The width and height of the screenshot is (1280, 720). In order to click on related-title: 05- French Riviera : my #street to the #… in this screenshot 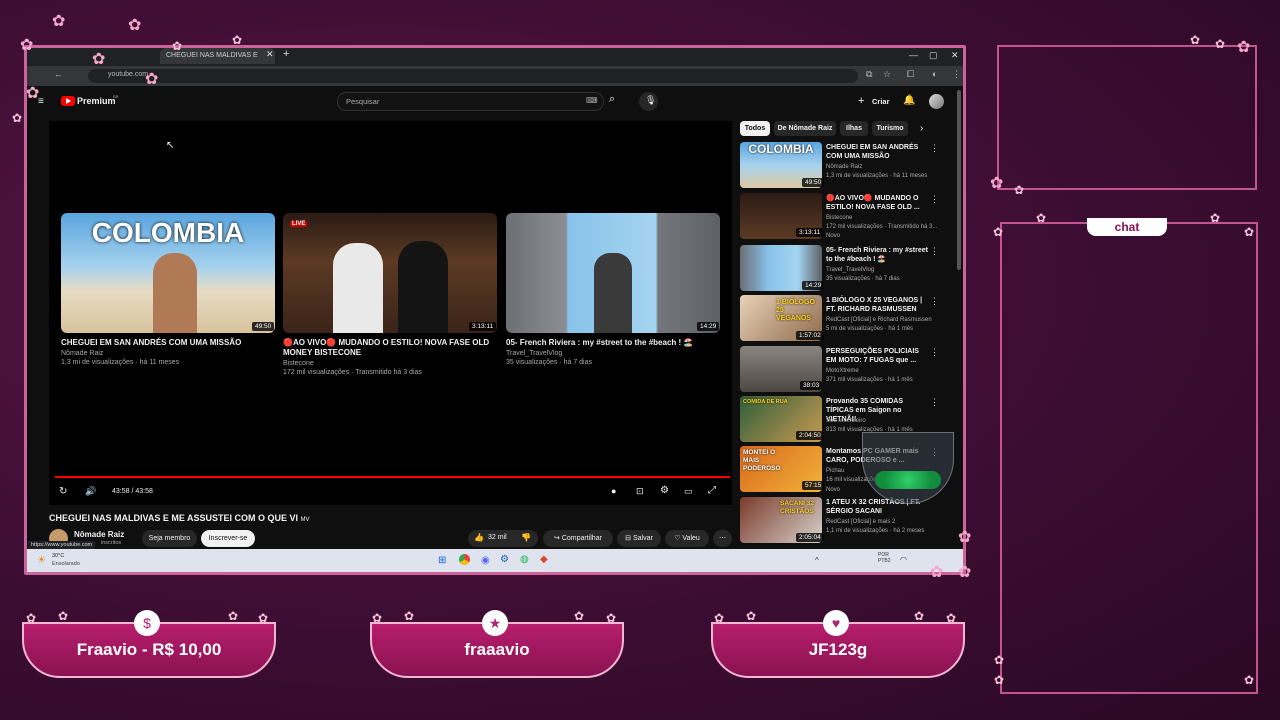, I will do `click(878, 255)`.